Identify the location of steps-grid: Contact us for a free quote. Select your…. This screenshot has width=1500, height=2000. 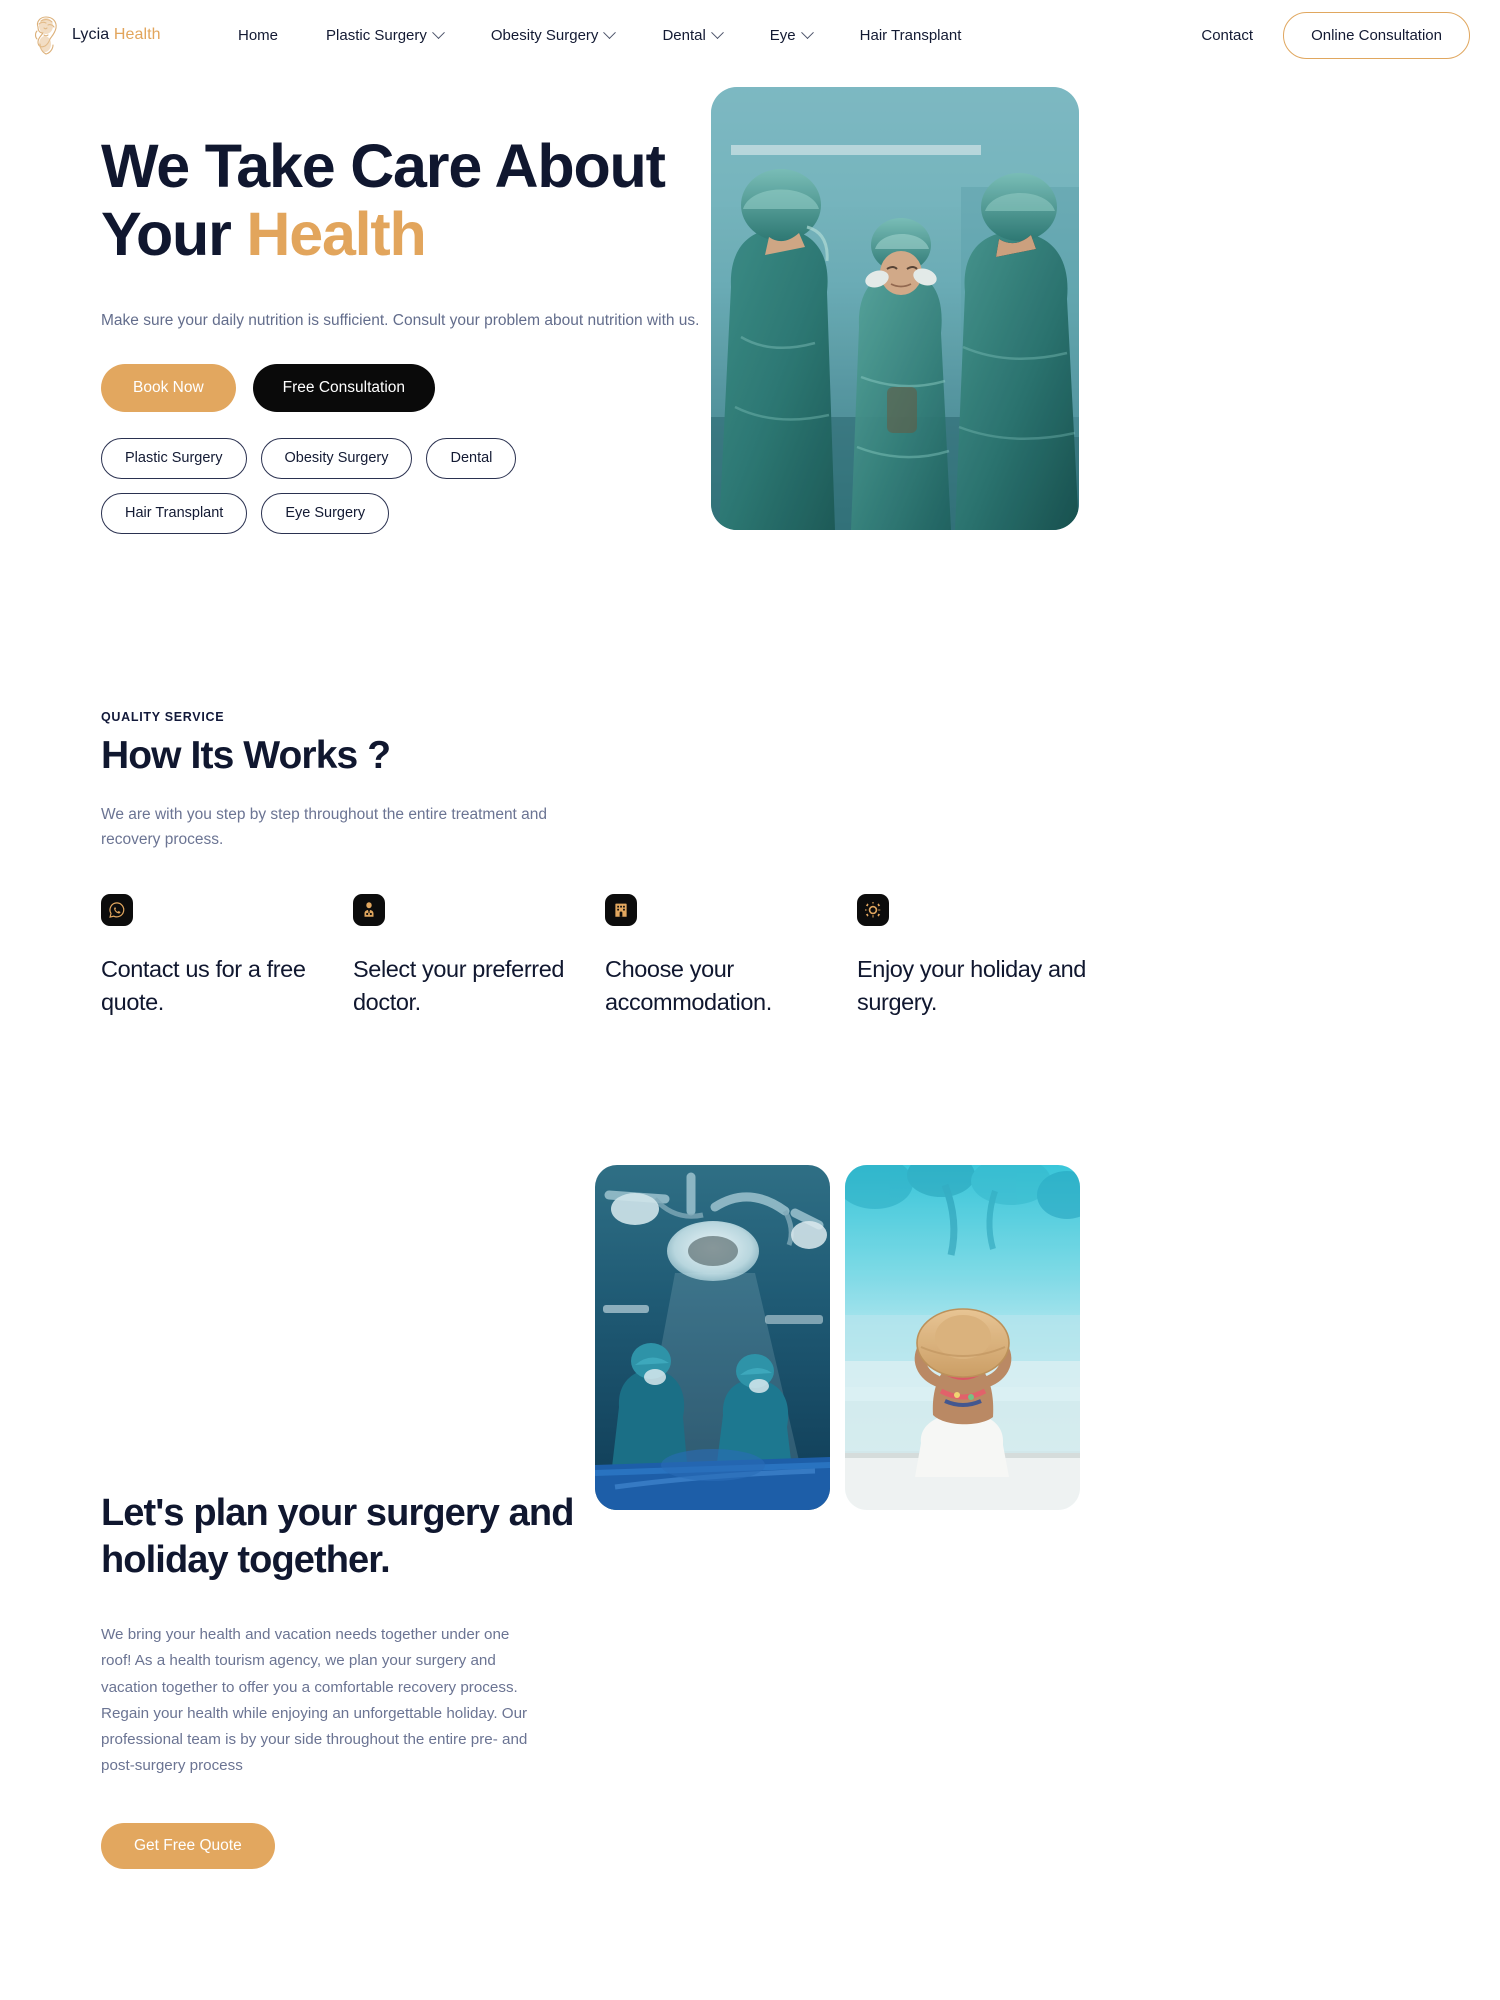
(751, 956).